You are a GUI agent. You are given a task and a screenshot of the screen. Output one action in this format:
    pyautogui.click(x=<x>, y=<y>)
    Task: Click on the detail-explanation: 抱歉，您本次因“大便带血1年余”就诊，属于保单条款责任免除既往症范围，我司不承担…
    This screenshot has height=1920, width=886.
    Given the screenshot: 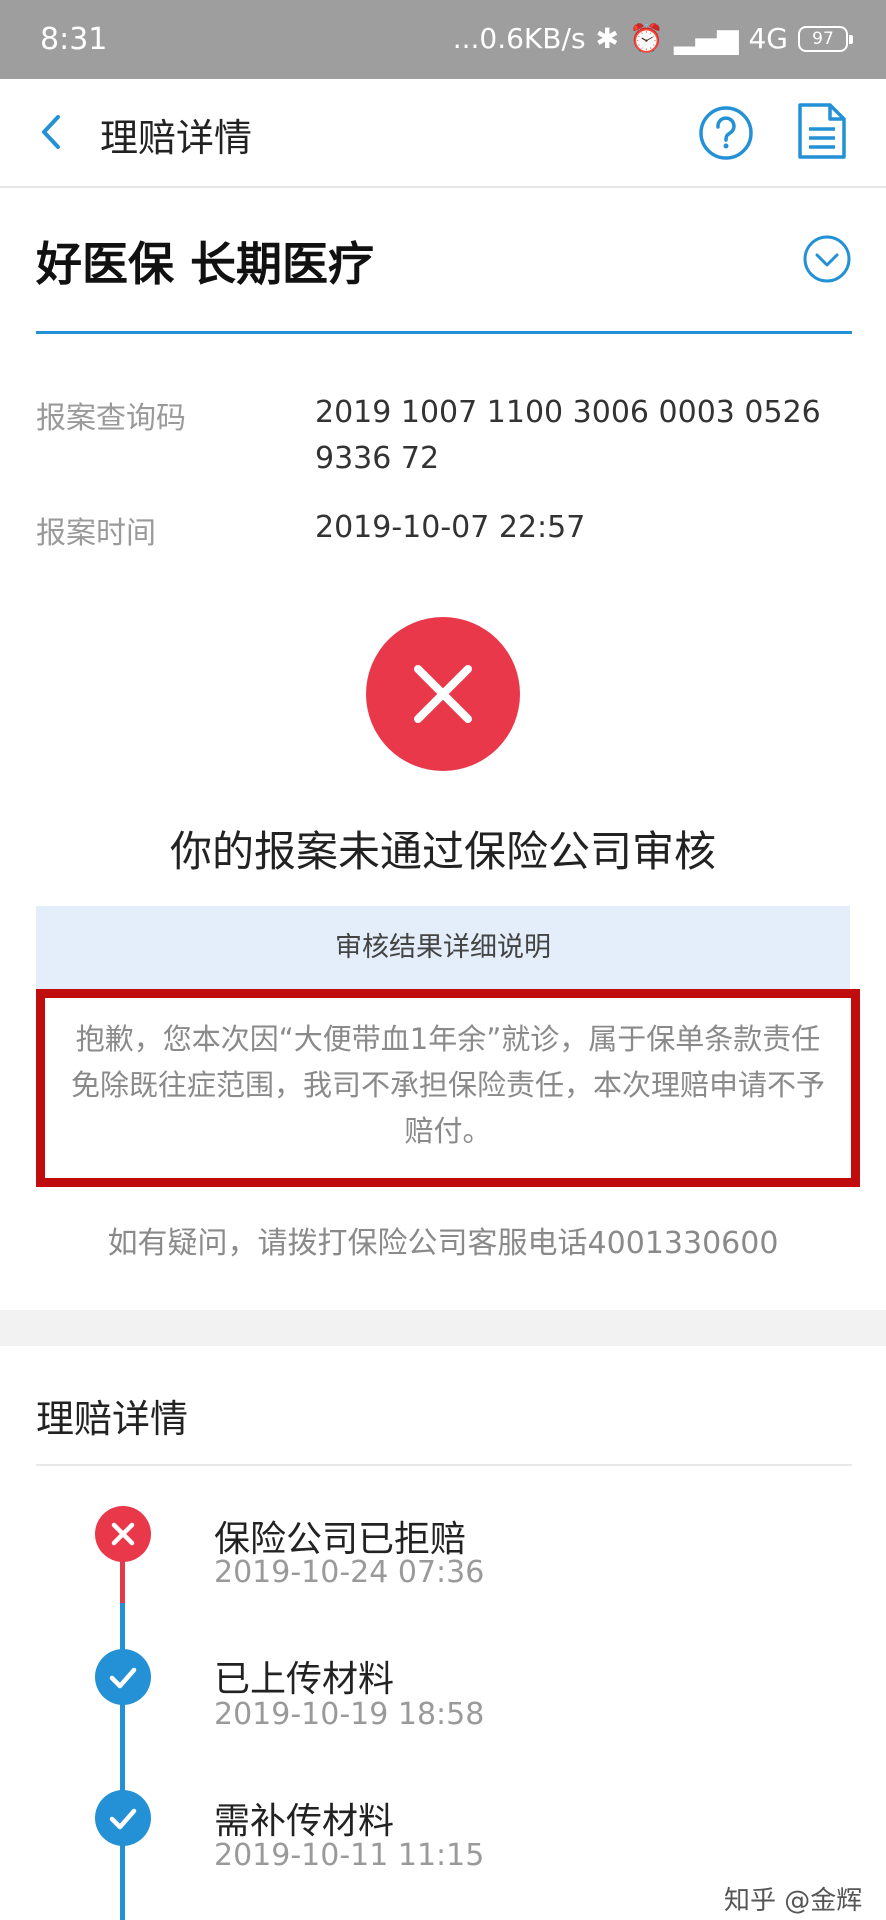 What is the action you would take?
    pyautogui.click(x=448, y=1088)
    